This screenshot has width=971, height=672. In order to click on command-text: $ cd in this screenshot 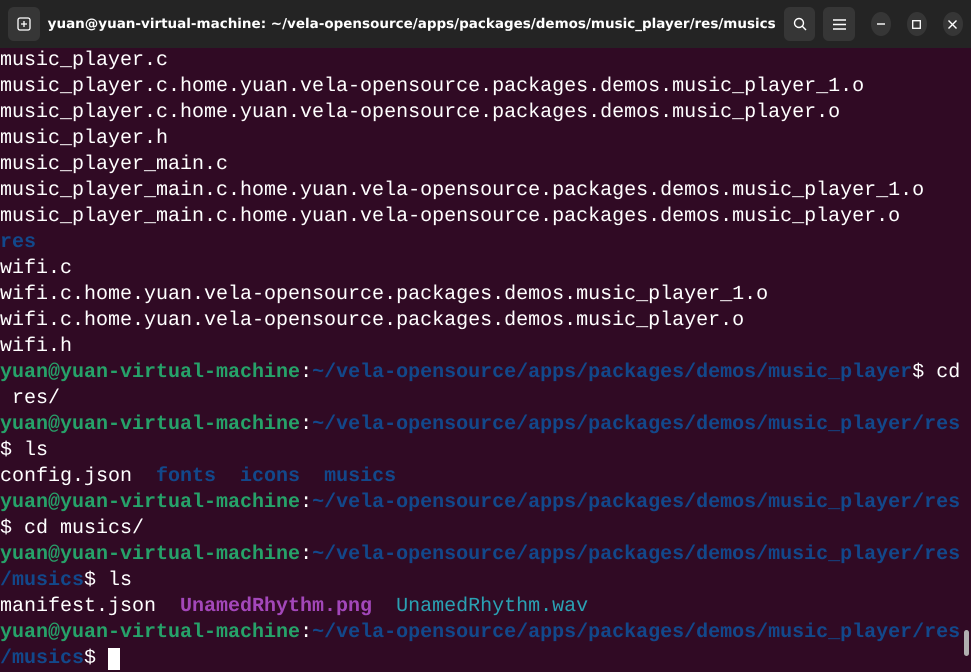, I will do `click(936, 373)`.